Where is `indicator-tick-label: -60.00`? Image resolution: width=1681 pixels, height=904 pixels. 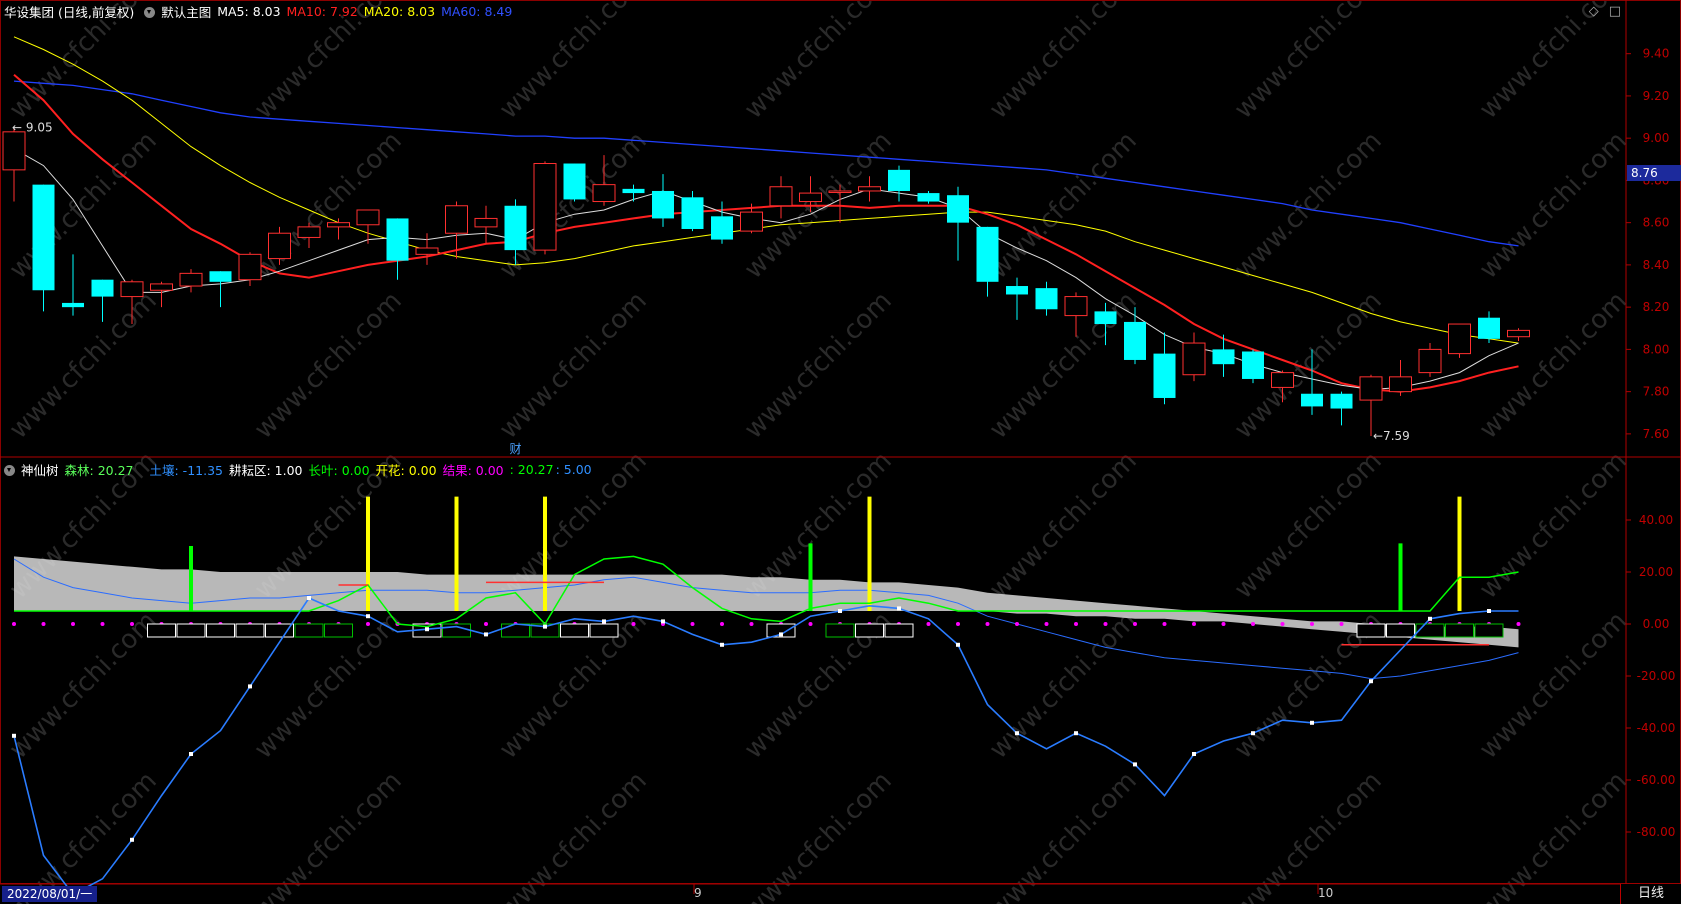 indicator-tick-label: -60.00 is located at coordinates (1656, 780).